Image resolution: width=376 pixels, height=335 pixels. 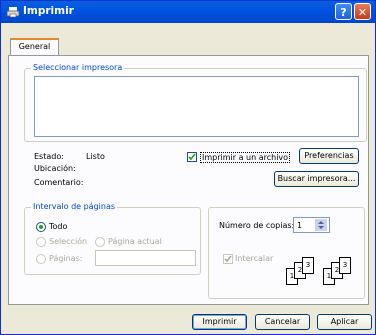 I want to click on radio-dot, so click(x=41, y=227).